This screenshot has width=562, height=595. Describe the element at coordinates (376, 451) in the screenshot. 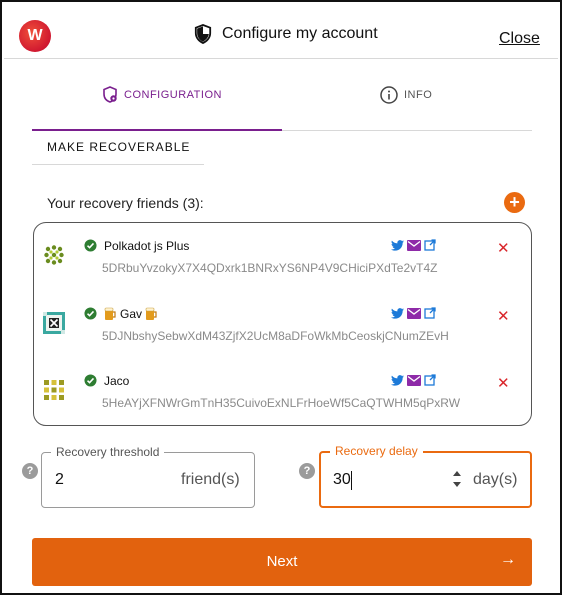

I see `delay-label: Recovery delay` at that location.